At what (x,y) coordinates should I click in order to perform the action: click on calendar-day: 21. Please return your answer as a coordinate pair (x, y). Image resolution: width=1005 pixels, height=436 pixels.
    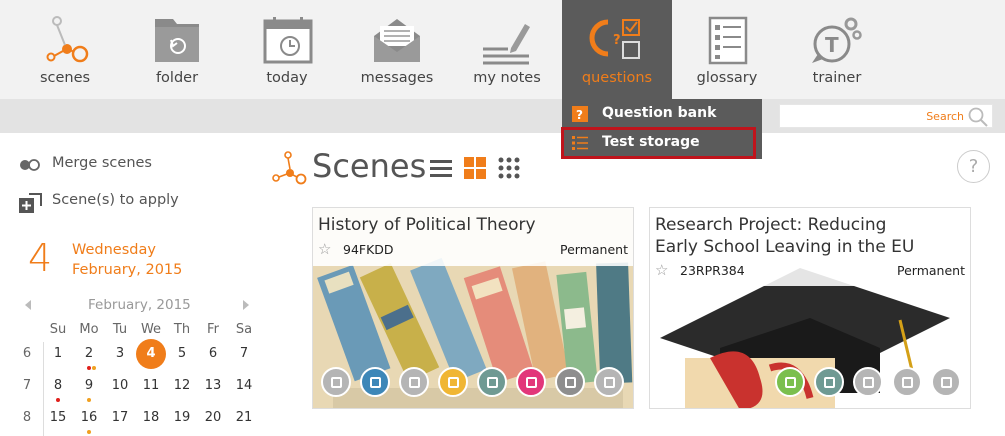
    Looking at the image, I should click on (244, 417).